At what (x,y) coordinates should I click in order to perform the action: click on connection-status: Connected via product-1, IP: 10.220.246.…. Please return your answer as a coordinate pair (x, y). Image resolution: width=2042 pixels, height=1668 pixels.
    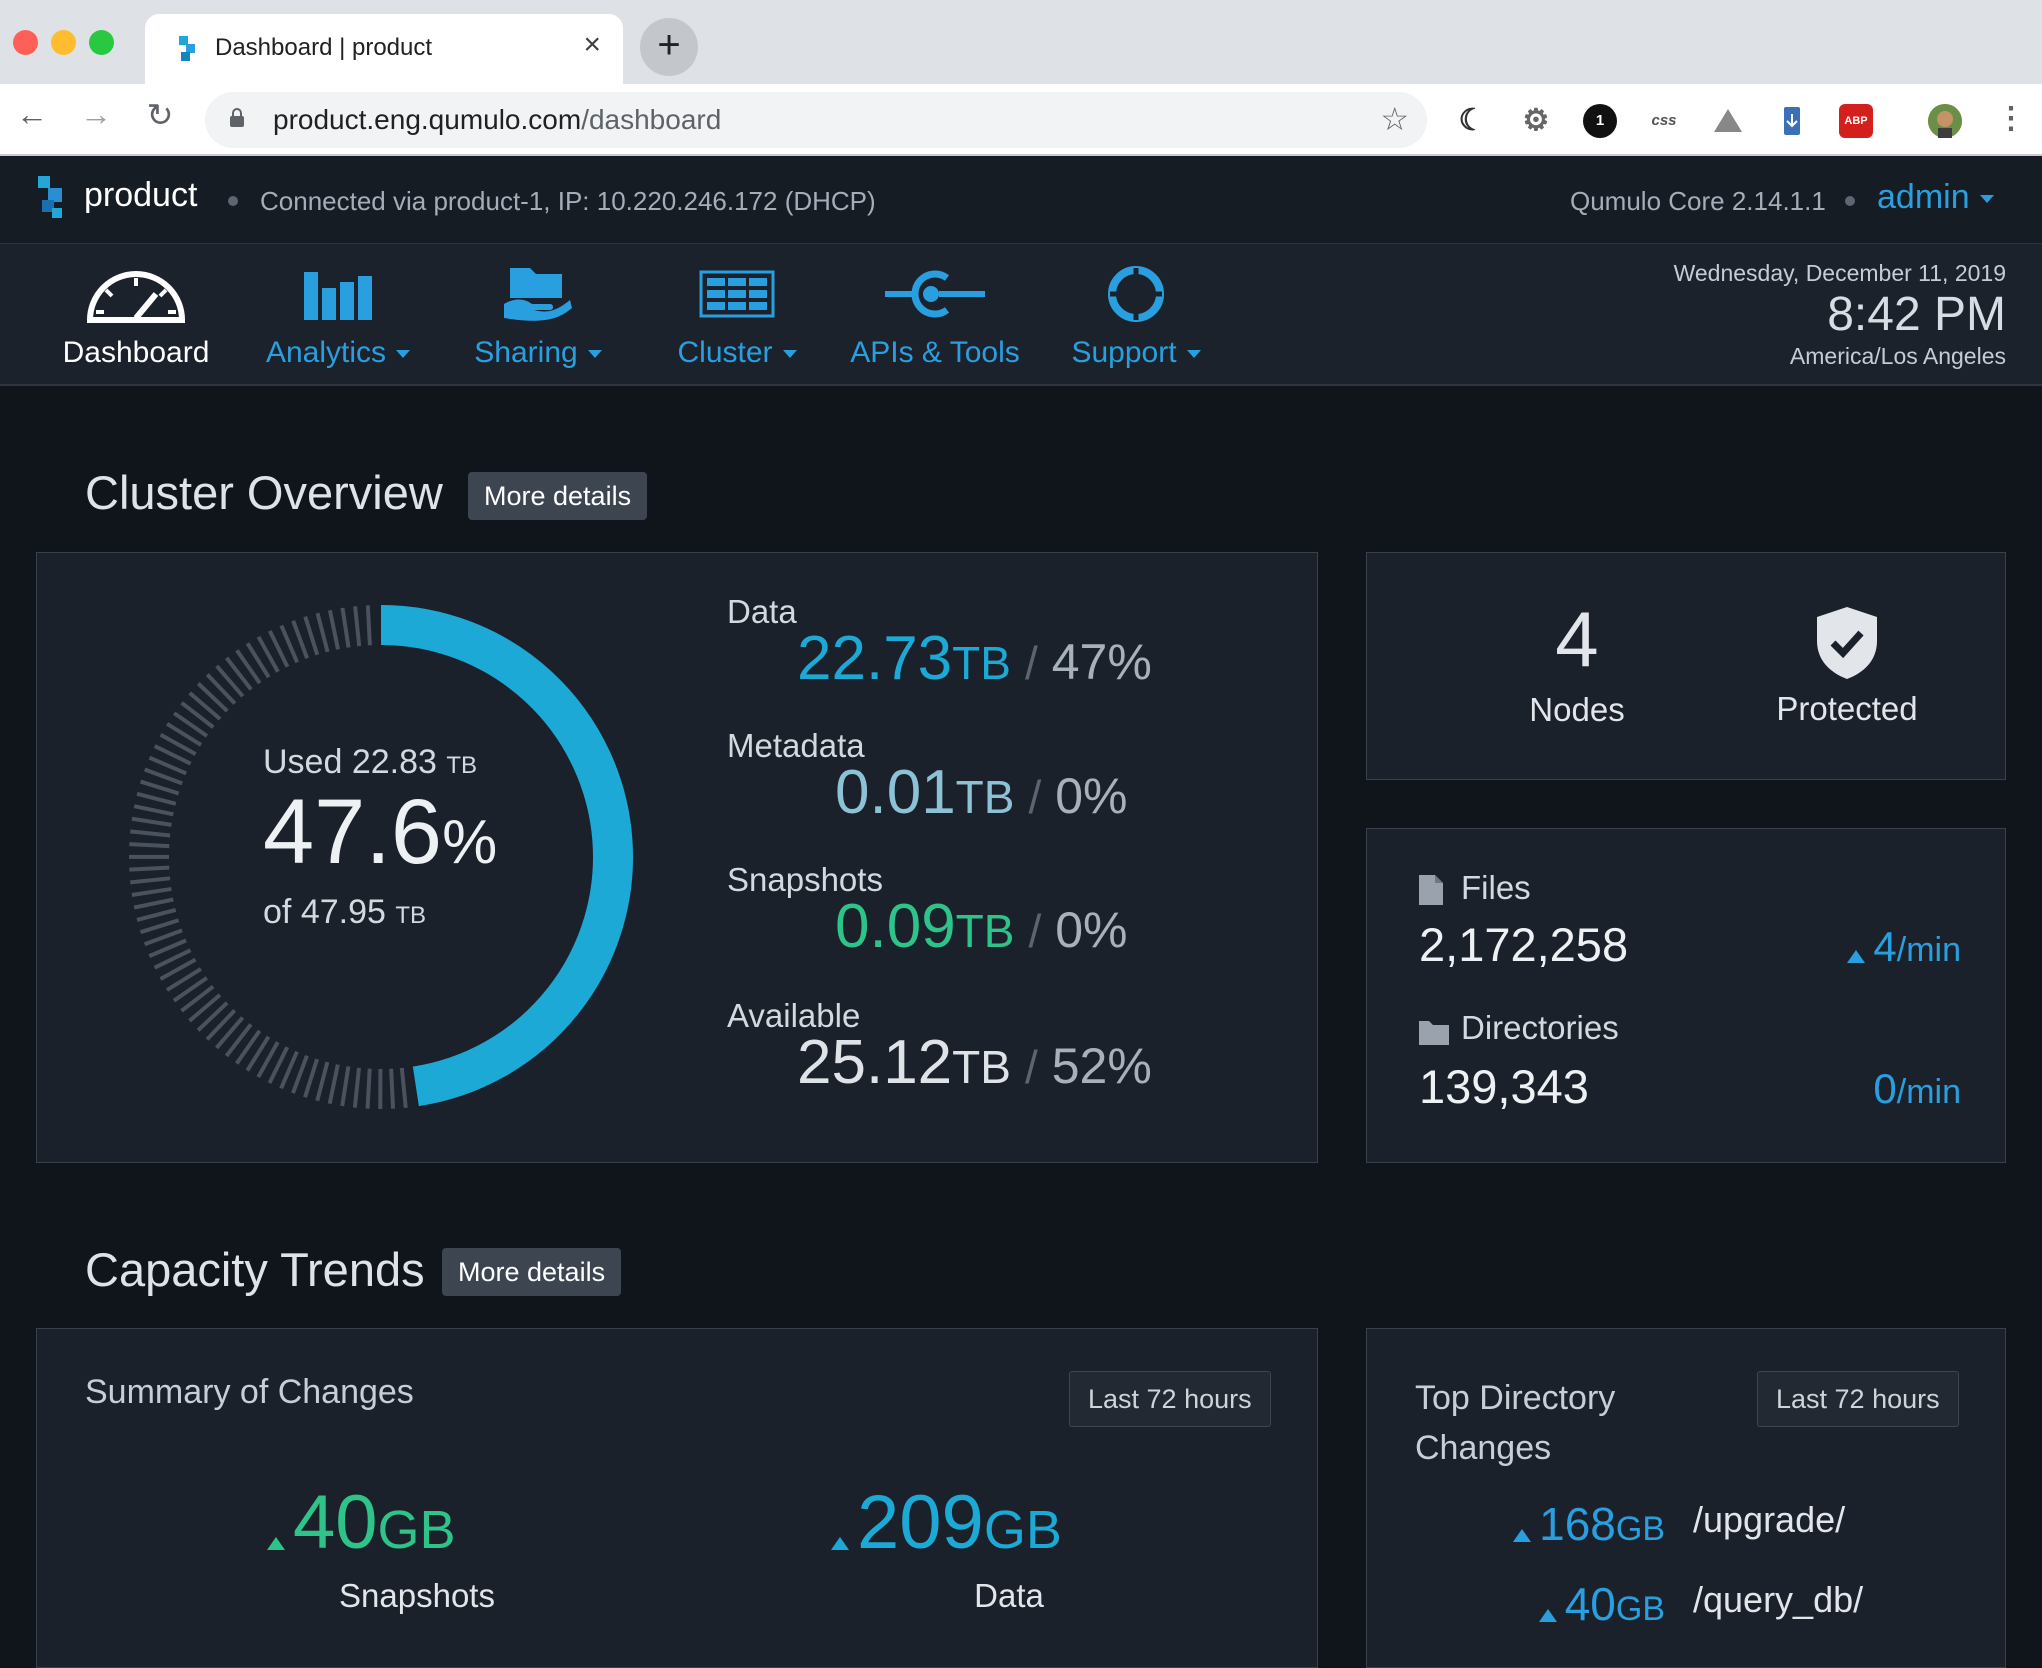
    Looking at the image, I should click on (568, 201).